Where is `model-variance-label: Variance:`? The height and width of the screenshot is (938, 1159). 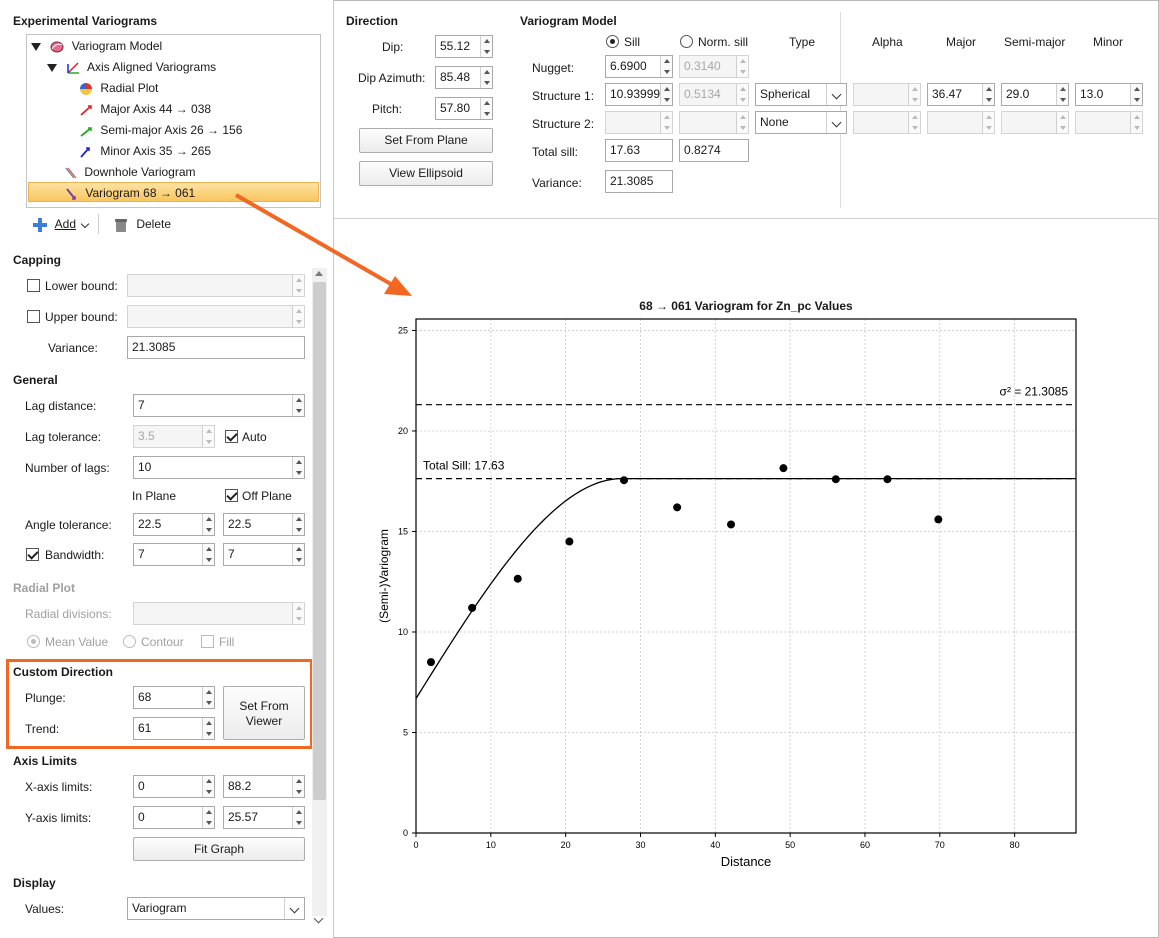
model-variance-label: Variance: is located at coordinates (557, 183).